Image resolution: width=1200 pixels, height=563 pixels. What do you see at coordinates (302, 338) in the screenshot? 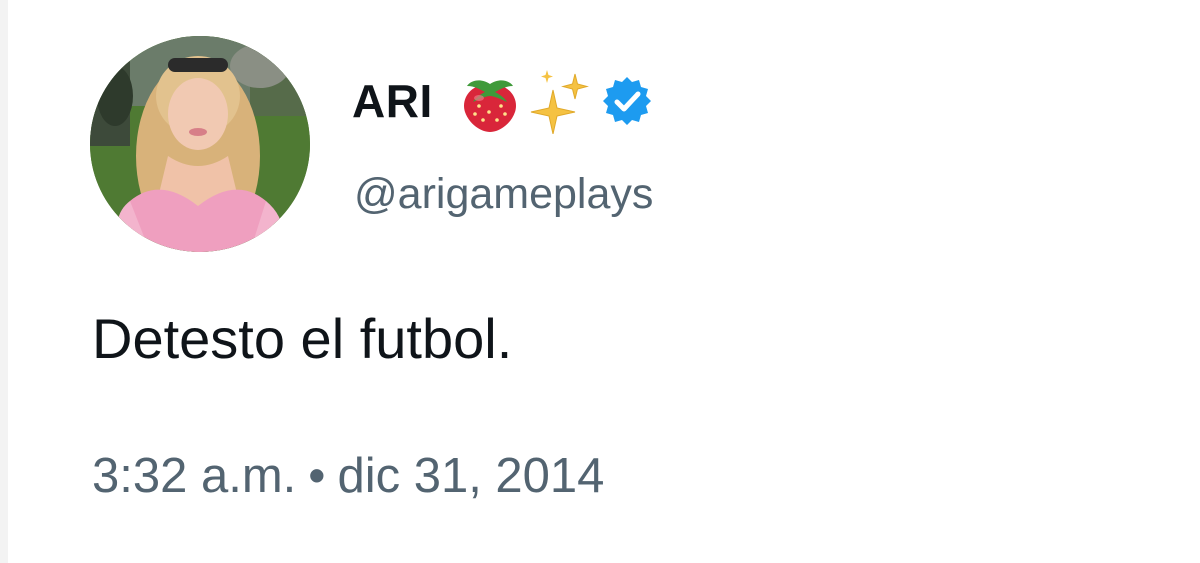
I see `tweet-text: Detesto el futbol.` at bounding box center [302, 338].